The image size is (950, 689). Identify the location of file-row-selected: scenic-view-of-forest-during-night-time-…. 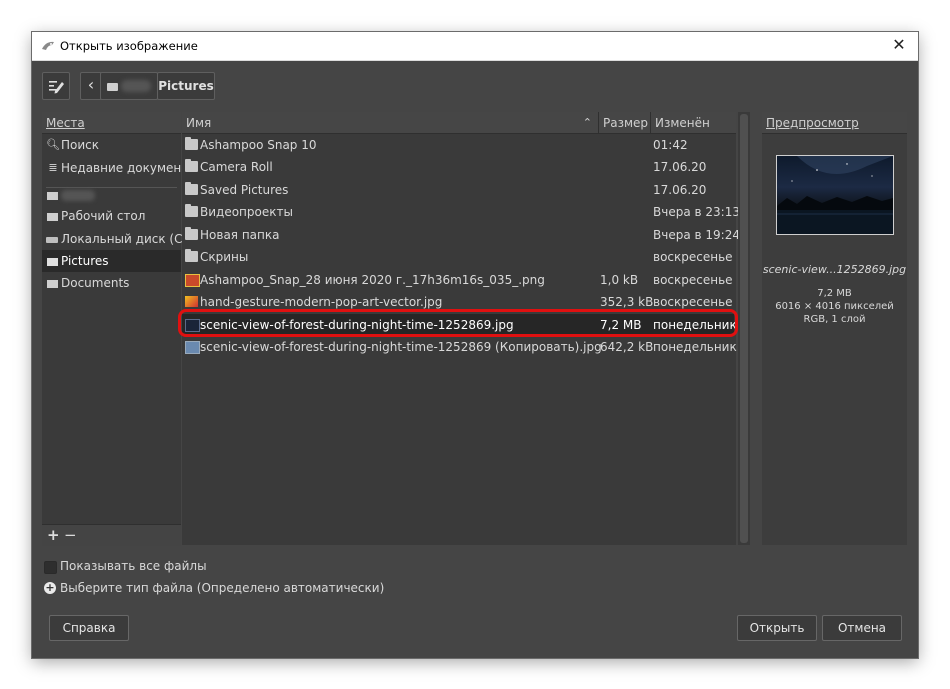
(459, 325).